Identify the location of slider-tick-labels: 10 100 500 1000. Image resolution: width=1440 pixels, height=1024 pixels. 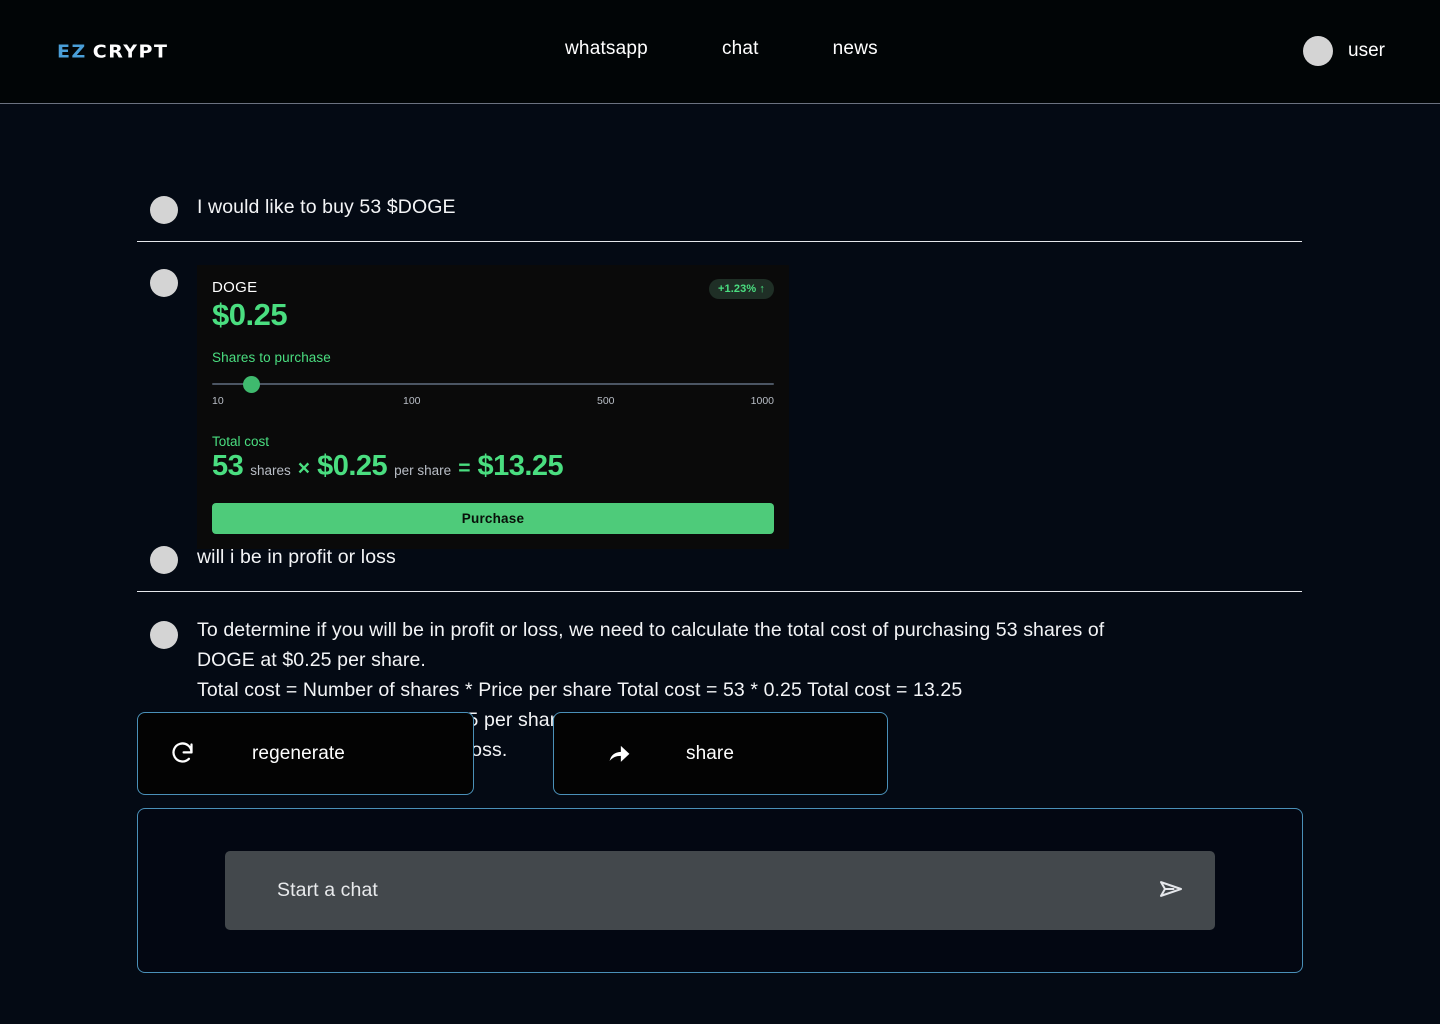
(493, 403).